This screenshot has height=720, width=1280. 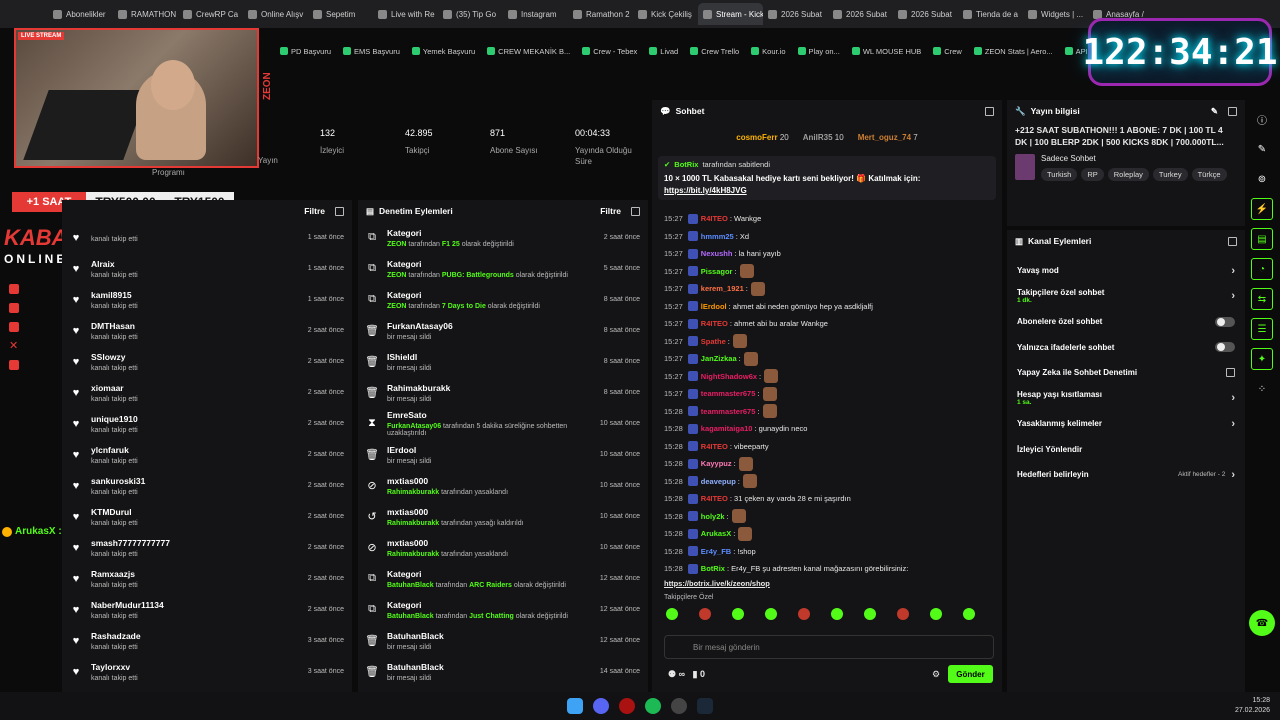 What do you see at coordinates (829, 647) in the screenshot?
I see `chat-message-input: Bir mesaj gönderin` at bounding box center [829, 647].